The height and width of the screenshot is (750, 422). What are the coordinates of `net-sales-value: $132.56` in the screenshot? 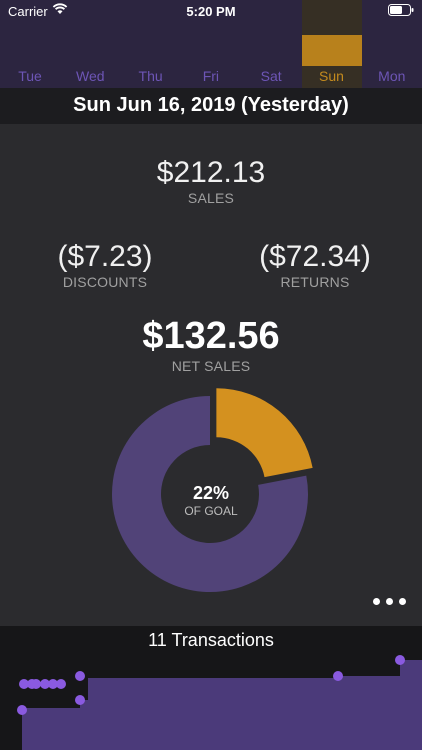 It's located at (211, 336).